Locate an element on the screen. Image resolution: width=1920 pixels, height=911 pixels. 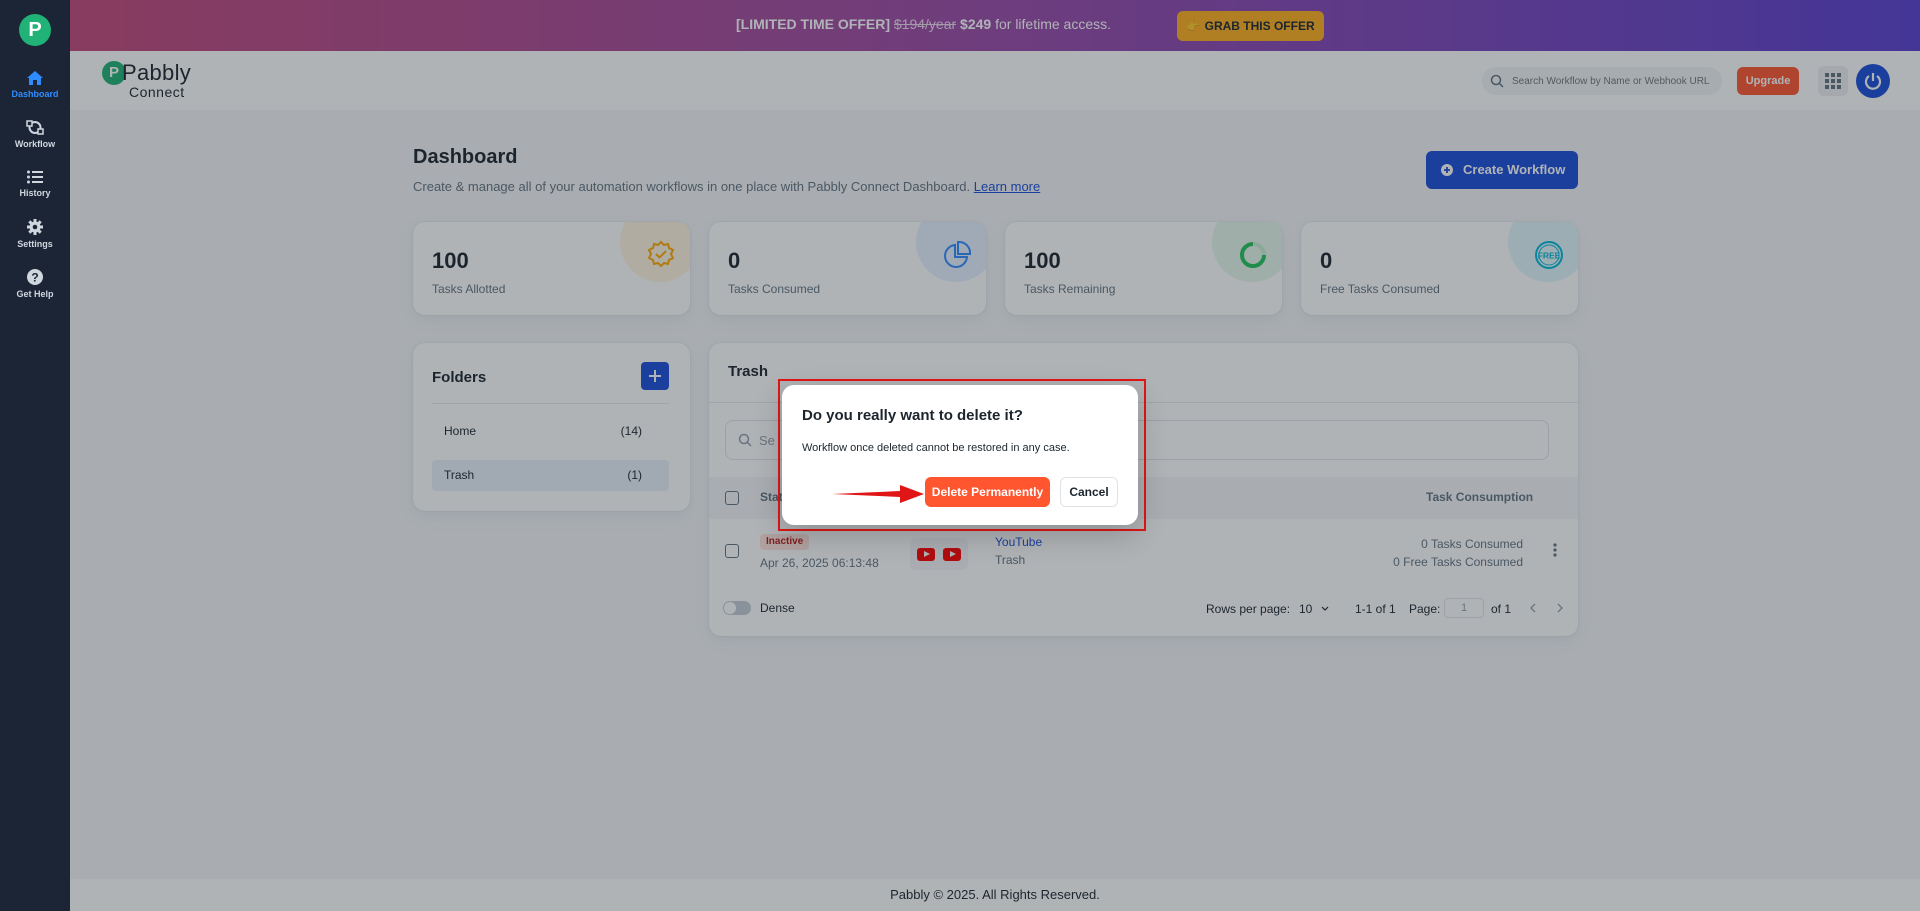
sidebar-item-label: Workflow is located at coordinates (35, 144).